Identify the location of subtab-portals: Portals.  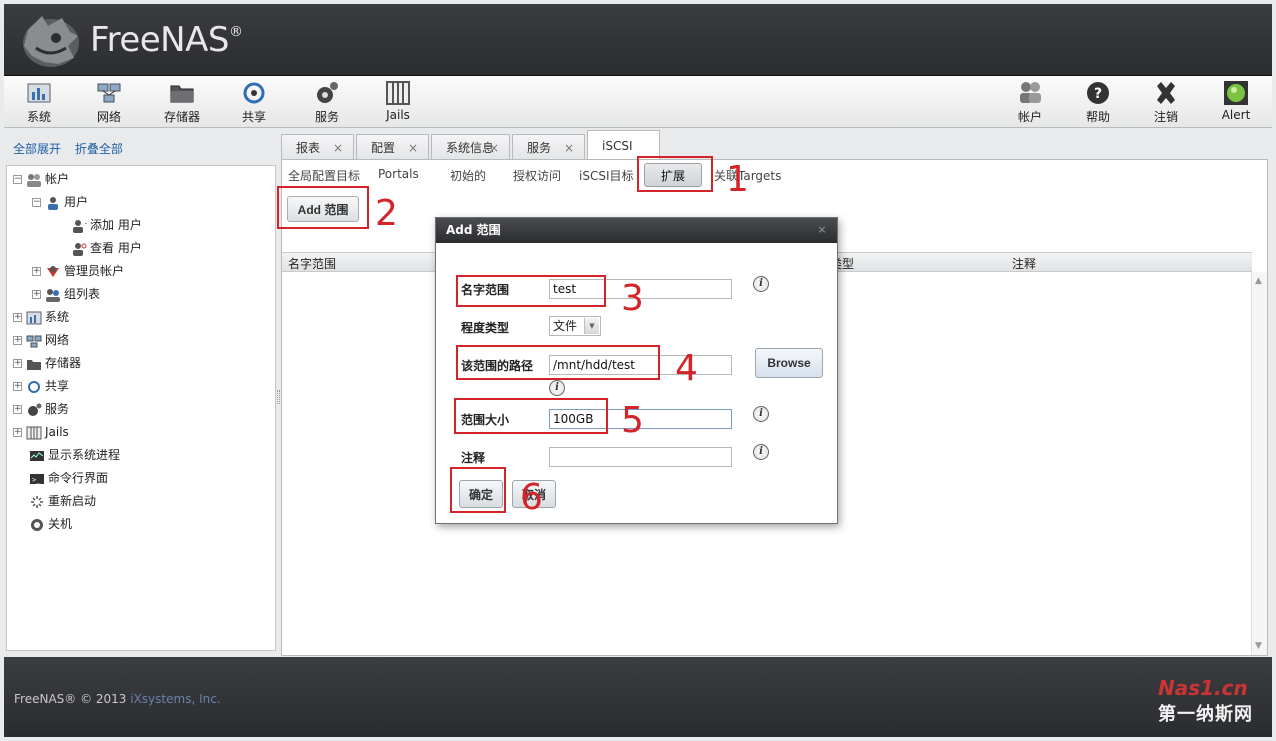
(398, 174).